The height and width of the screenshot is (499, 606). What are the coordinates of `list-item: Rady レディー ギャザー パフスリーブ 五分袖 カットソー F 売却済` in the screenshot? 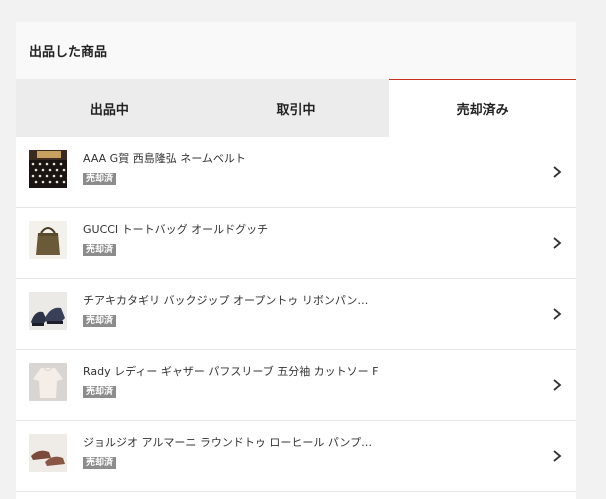 It's located at (296, 385).